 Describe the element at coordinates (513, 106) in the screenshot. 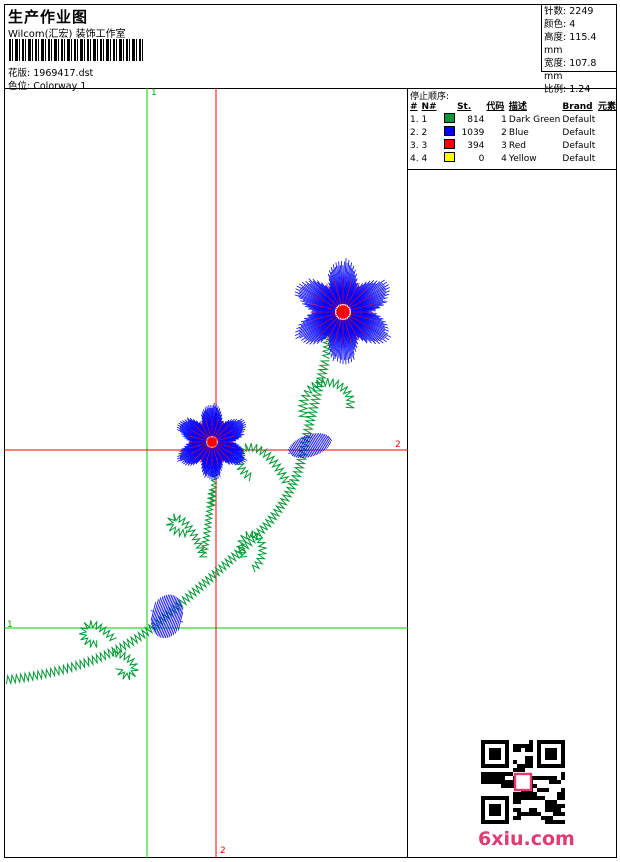

I see `table-header: # N# St. 代码 描述 Brand 元素` at that location.